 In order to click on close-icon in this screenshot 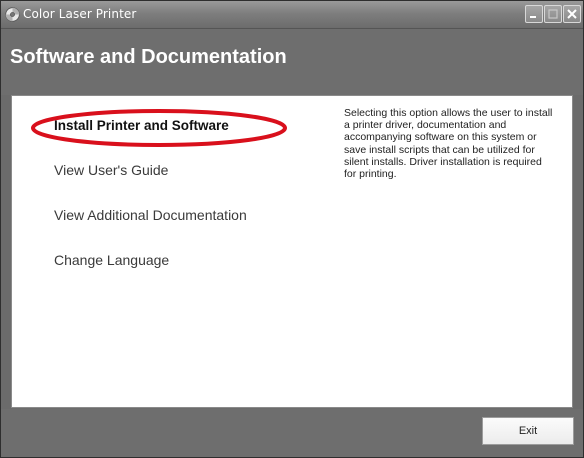, I will do `click(572, 14)`.